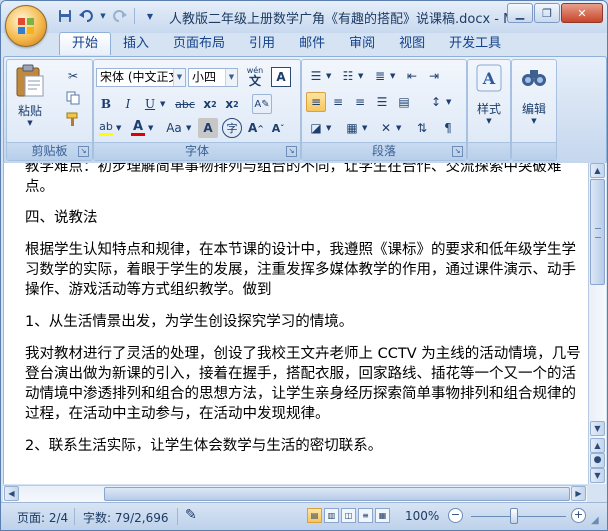 The height and width of the screenshot is (531, 608). Describe the element at coordinates (597, 445) in the screenshot. I see `previous-page-icon: ▲` at that location.